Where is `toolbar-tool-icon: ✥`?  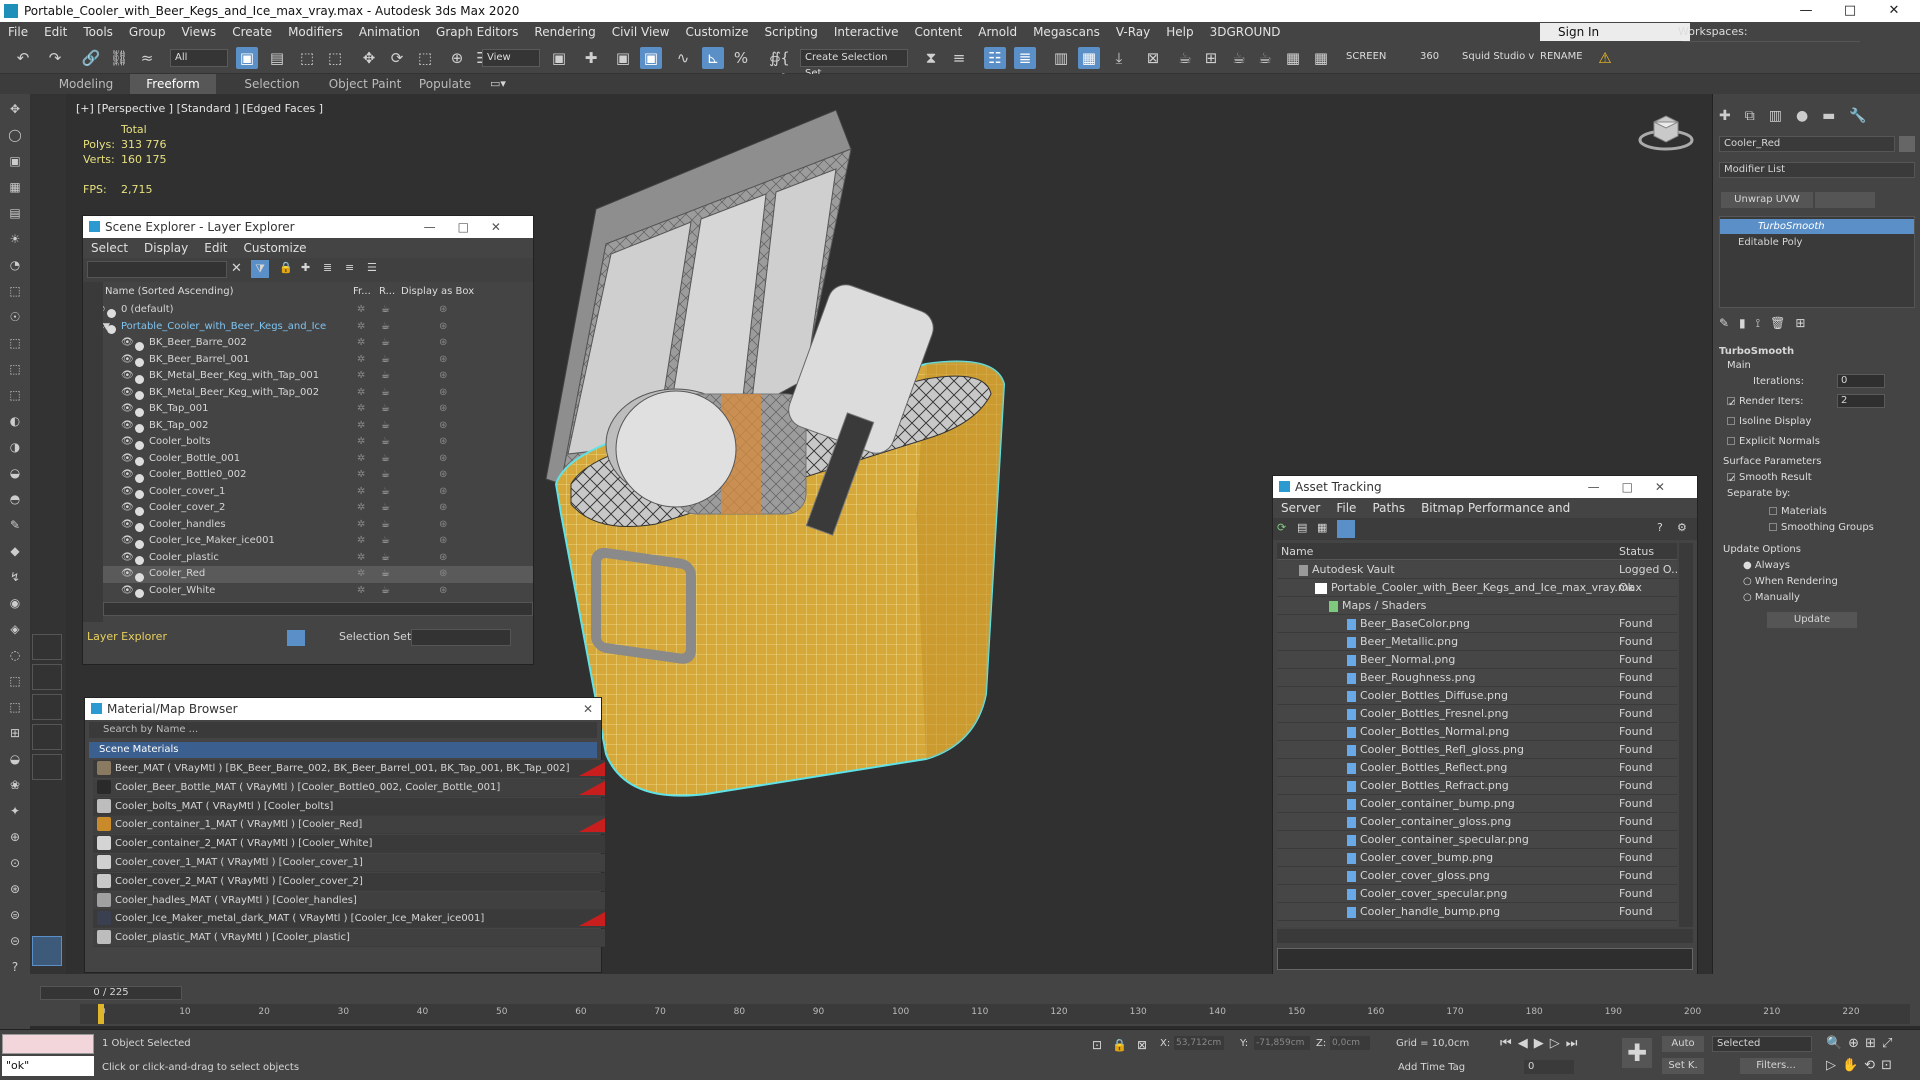
toolbar-tool-icon: ✥ is located at coordinates (369, 58).